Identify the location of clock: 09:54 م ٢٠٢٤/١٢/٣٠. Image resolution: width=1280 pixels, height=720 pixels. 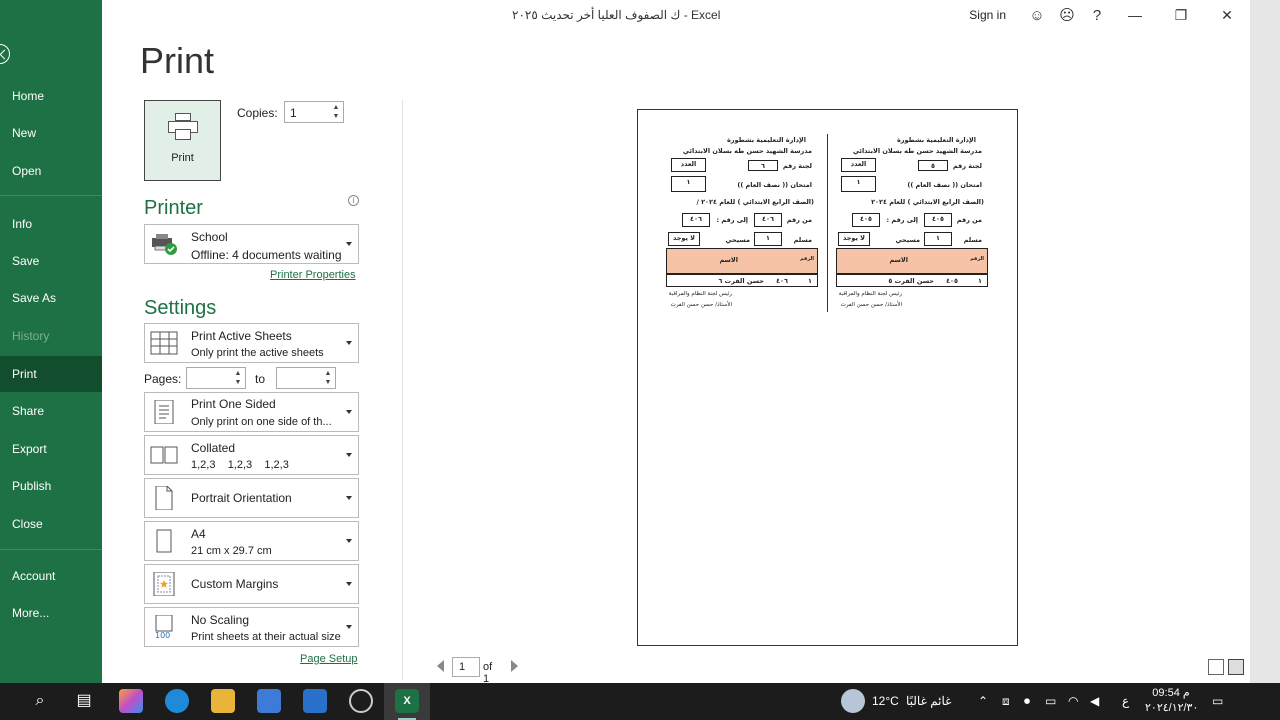
(1171, 701).